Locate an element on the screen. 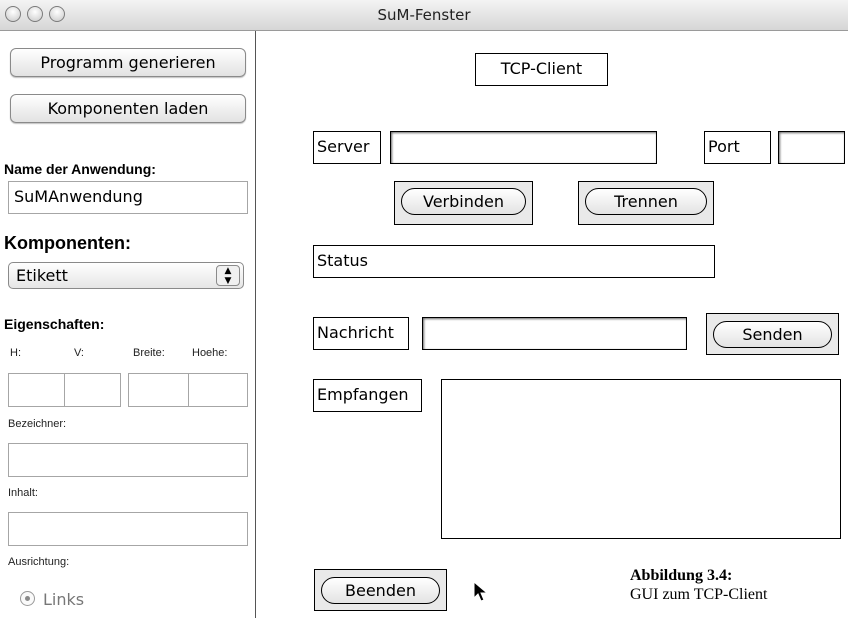 The image size is (848, 618). radio-links-label: Links is located at coordinates (64, 599).